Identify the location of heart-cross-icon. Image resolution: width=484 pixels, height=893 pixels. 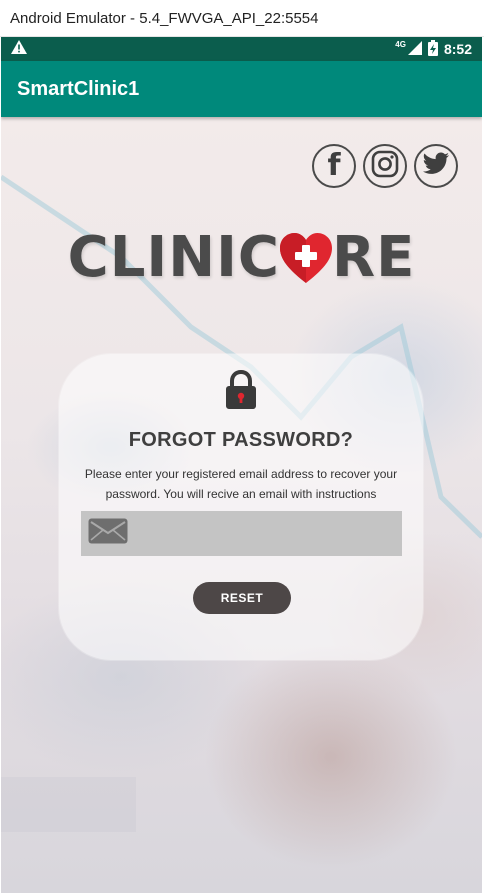
(306, 259).